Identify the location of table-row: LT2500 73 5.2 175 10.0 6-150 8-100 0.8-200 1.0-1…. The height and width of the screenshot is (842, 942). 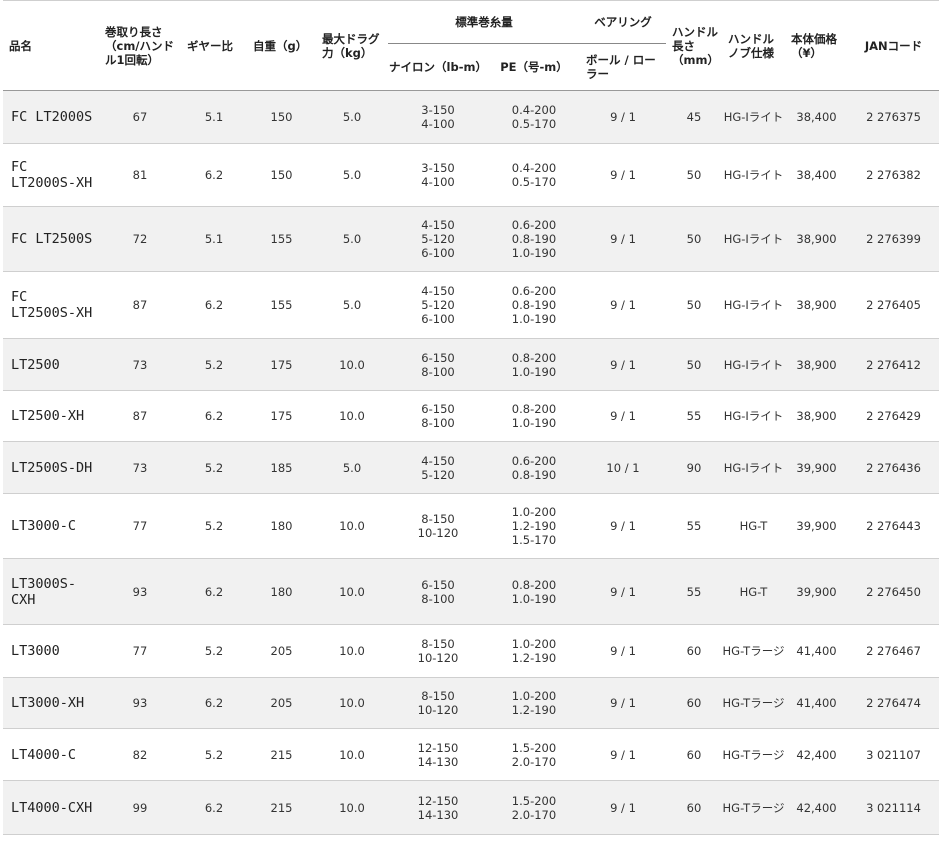
(471, 364).